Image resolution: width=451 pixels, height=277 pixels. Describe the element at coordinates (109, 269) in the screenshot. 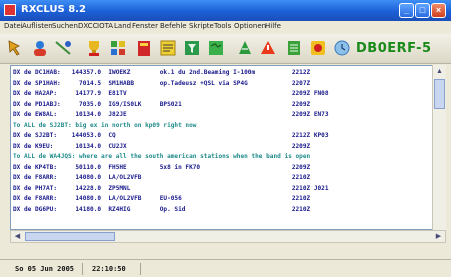

I see `status-time: 22:10:50` at that location.